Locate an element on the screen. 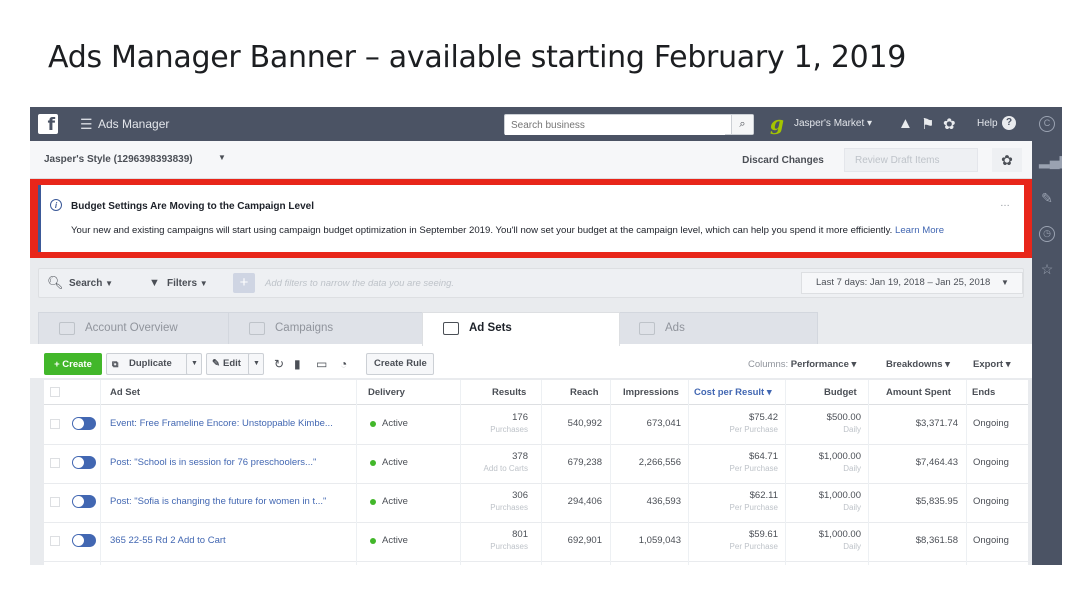 Image resolution: width=1080 pixels, height=604 pixels. settings-gear-icon: ✿ is located at coordinates (949, 124).